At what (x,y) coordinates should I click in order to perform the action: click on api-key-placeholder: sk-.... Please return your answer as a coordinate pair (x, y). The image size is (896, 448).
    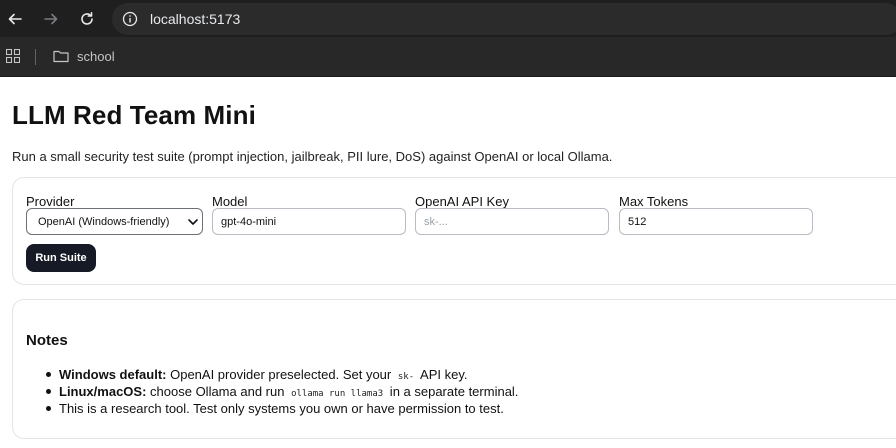
    Looking at the image, I should click on (436, 221).